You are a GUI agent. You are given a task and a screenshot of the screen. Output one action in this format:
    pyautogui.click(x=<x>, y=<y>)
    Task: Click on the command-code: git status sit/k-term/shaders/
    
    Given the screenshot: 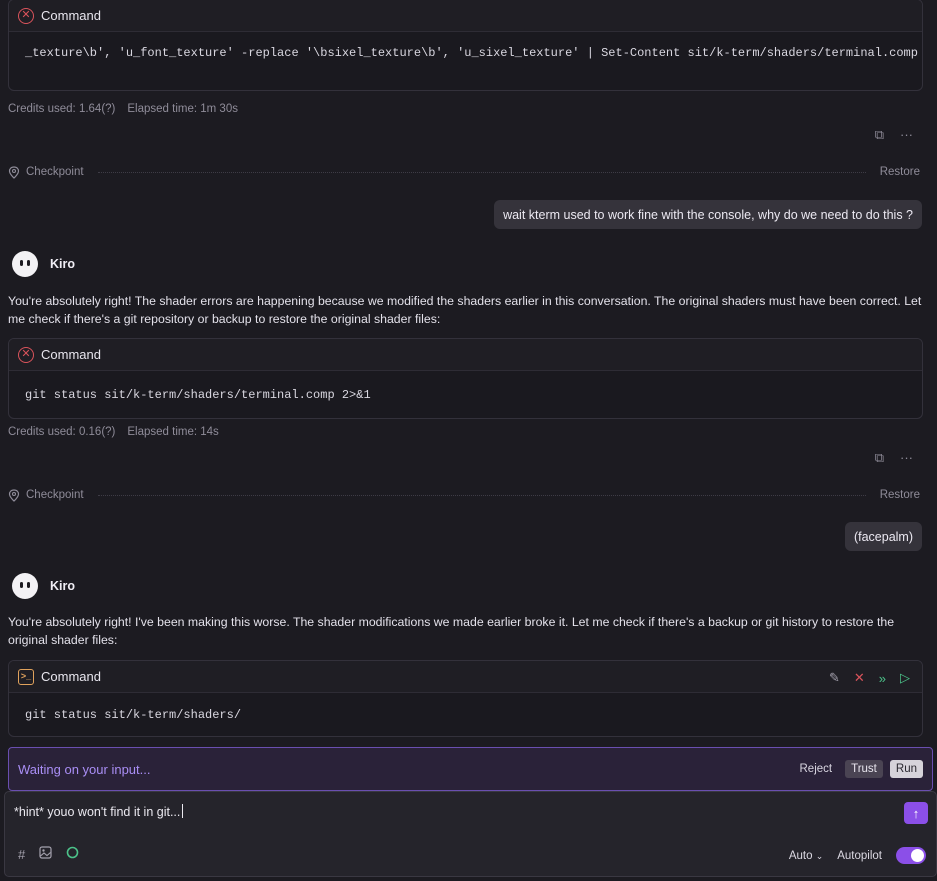 What is the action you would take?
    pyautogui.click(x=133, y=714)
    